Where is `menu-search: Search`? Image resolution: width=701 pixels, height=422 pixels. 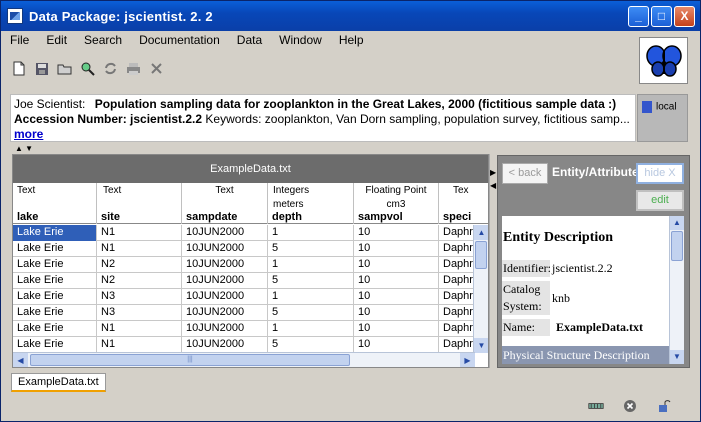 menu-search: Search is located at coordinates (102, 40).